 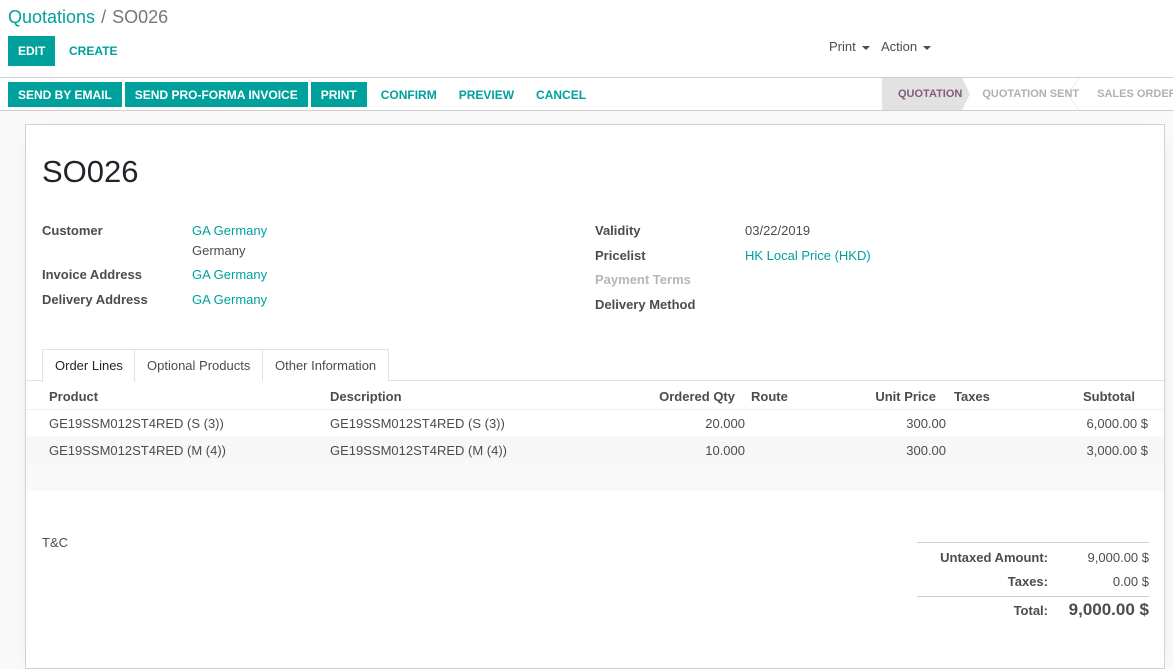 What do you see at coordinates (338, 94) in the screenshot?
I see `print-button: PRINT` at bounding box center [338, 94].